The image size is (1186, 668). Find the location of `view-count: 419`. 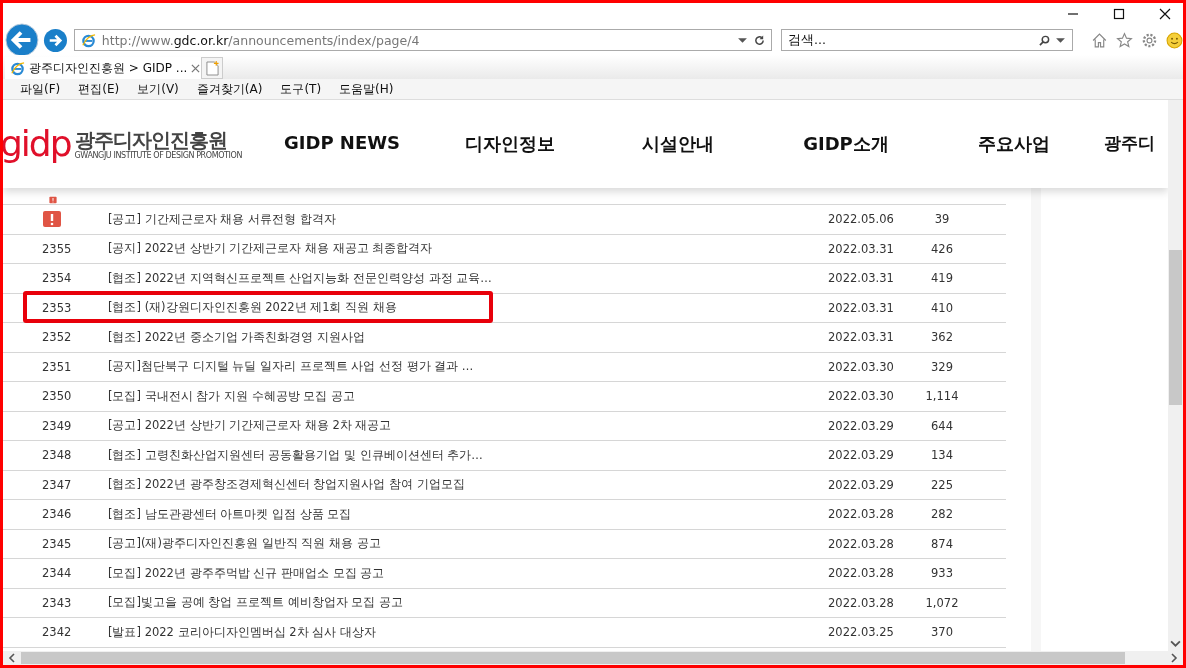

view-count: 419 is located at coordinates (942, 278).